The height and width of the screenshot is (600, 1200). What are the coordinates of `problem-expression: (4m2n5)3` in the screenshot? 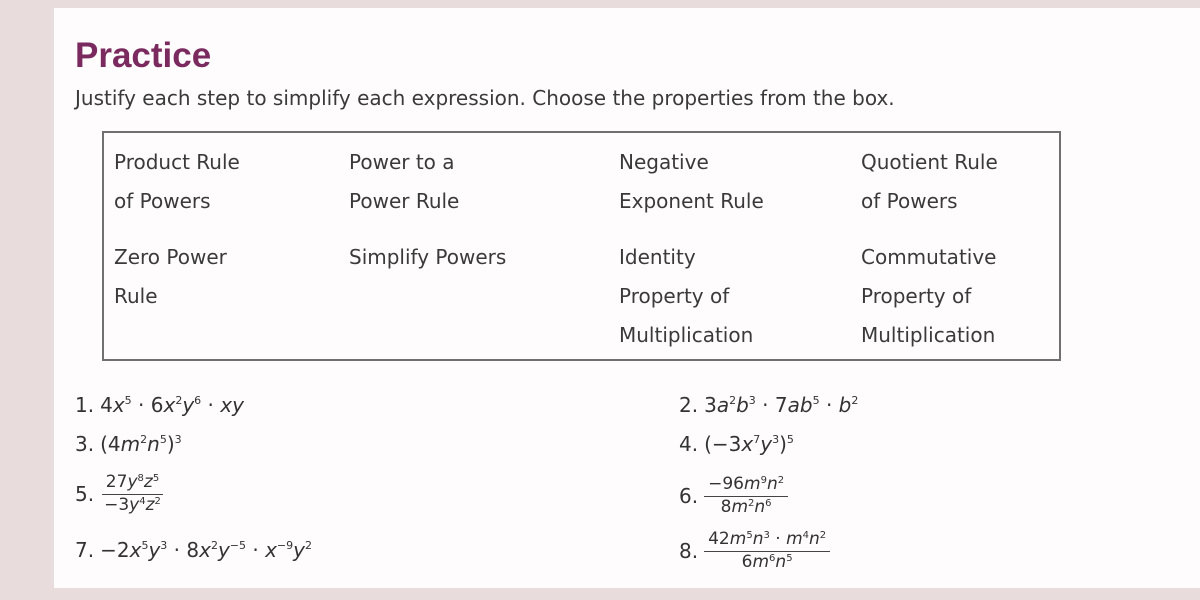 It's located at (141, 444).